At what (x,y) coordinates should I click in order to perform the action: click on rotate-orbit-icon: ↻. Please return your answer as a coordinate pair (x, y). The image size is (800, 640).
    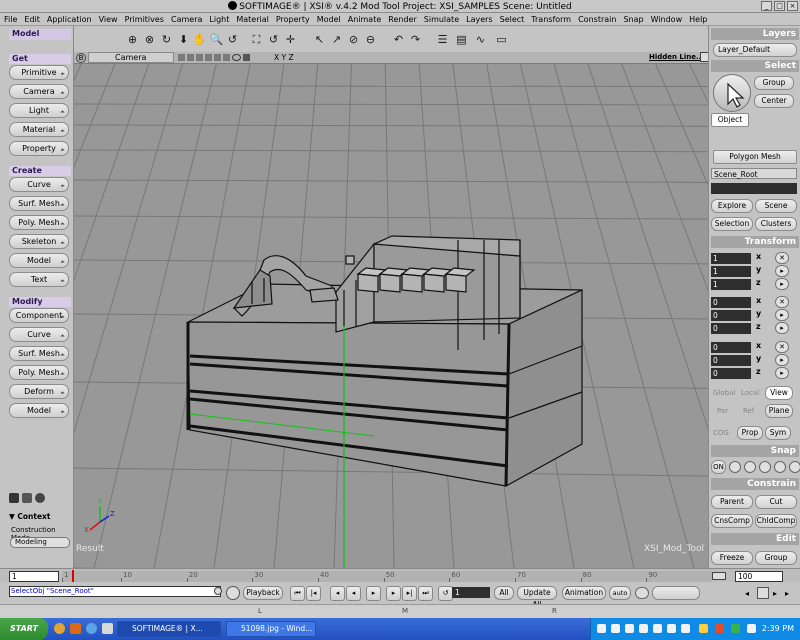
    Looking at the image, I should click on (166, 39).